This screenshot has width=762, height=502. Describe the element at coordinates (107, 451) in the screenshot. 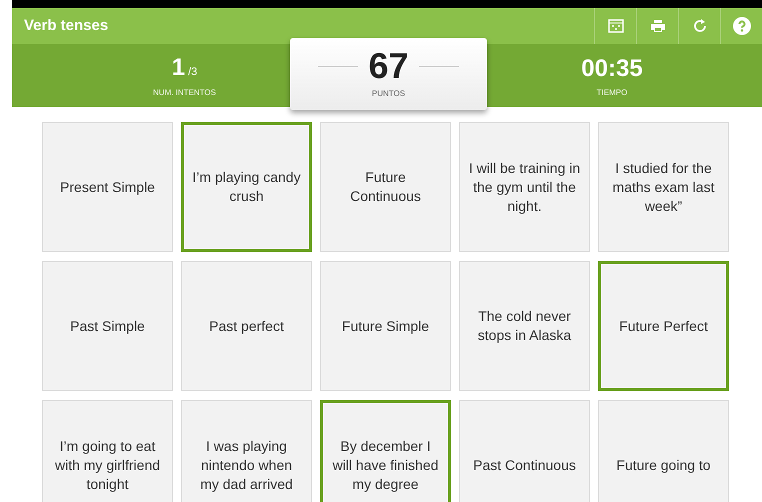

I see `answer-card: I’m going to eat with my girlfriend tonight` at that location.